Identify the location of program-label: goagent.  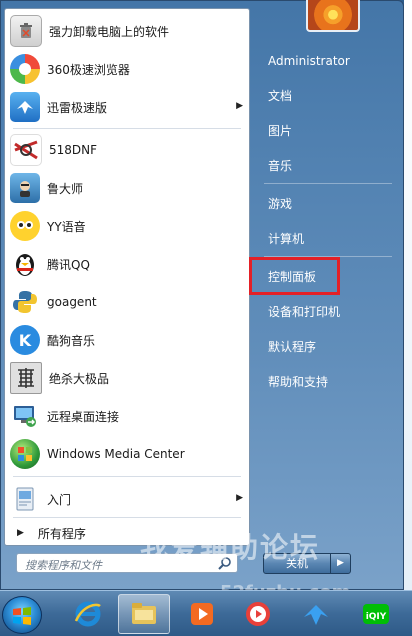
(72, 302).